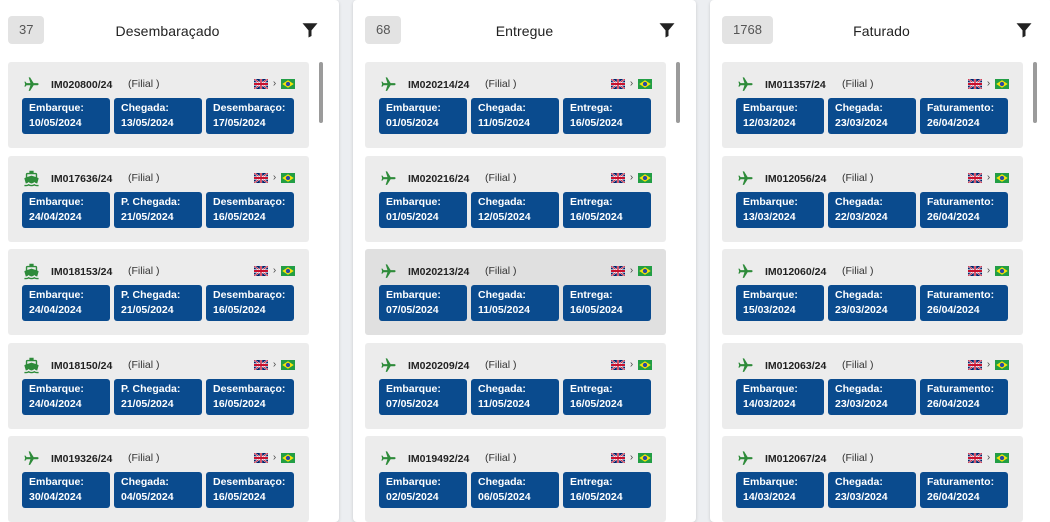  Describe the element at coordinates (66, 209) in the screenshot. I see `date-box: Embarque: 24/04/2024` at that location.